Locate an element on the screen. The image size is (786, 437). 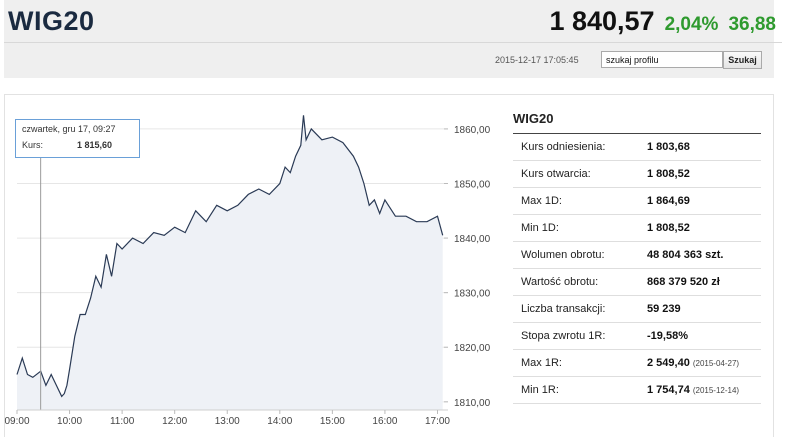
stats-value-cell: 48 804 363 szt. is located at coordinates (704, 255).